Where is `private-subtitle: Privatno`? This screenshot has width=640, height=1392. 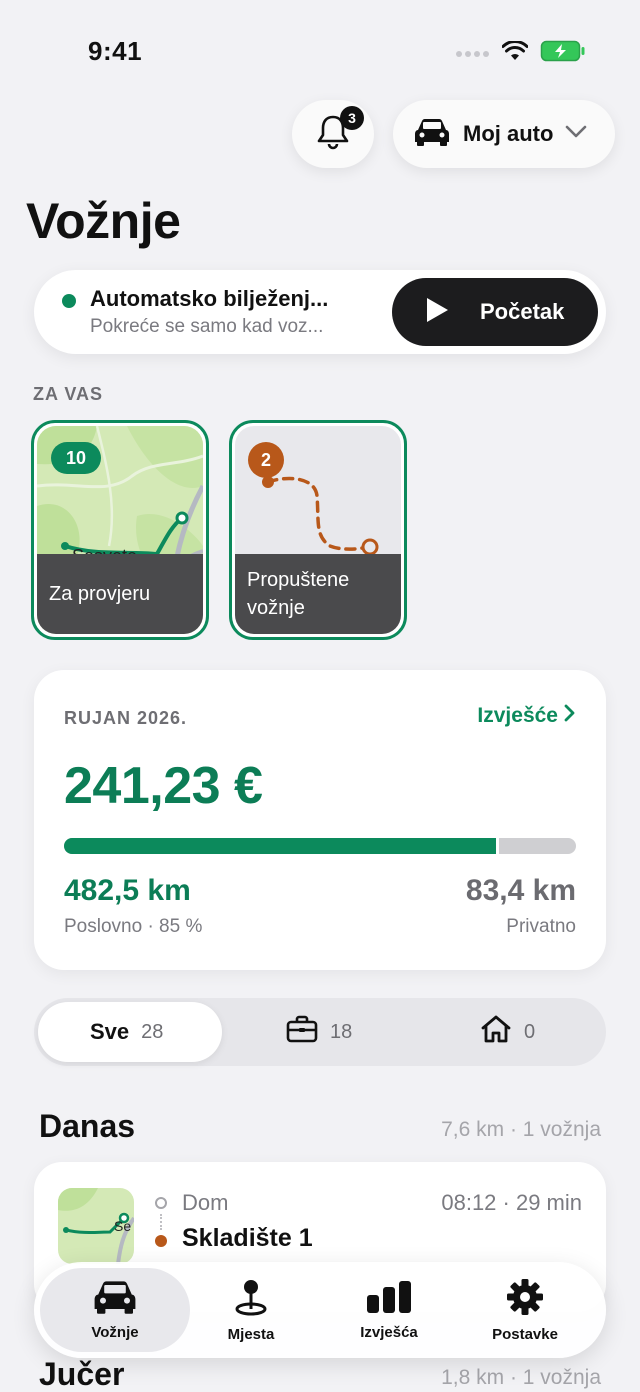
private-subtitle: Privatno is located at coordinates (541, 926).